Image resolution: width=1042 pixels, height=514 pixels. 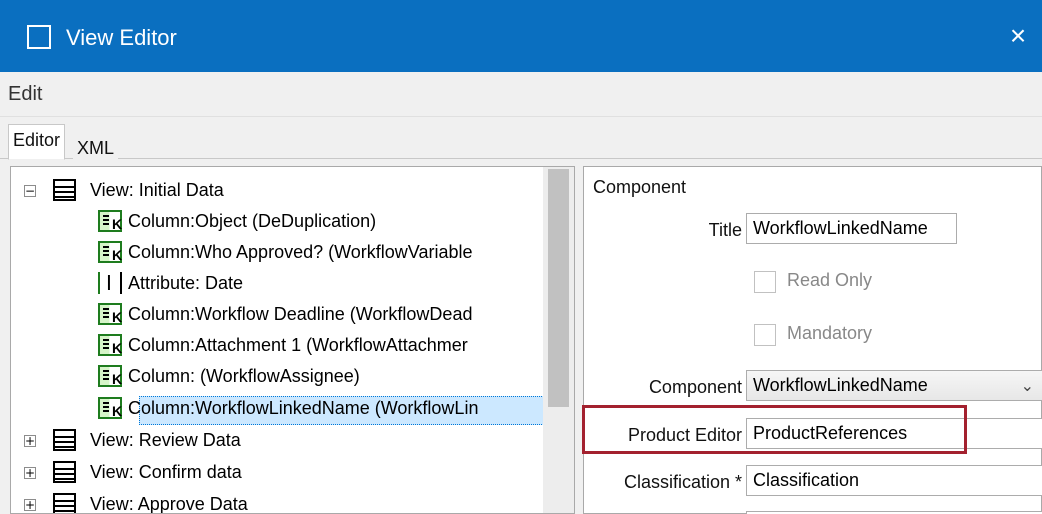 I want to click on read-only-checkbox, so click(x=765, y=282).